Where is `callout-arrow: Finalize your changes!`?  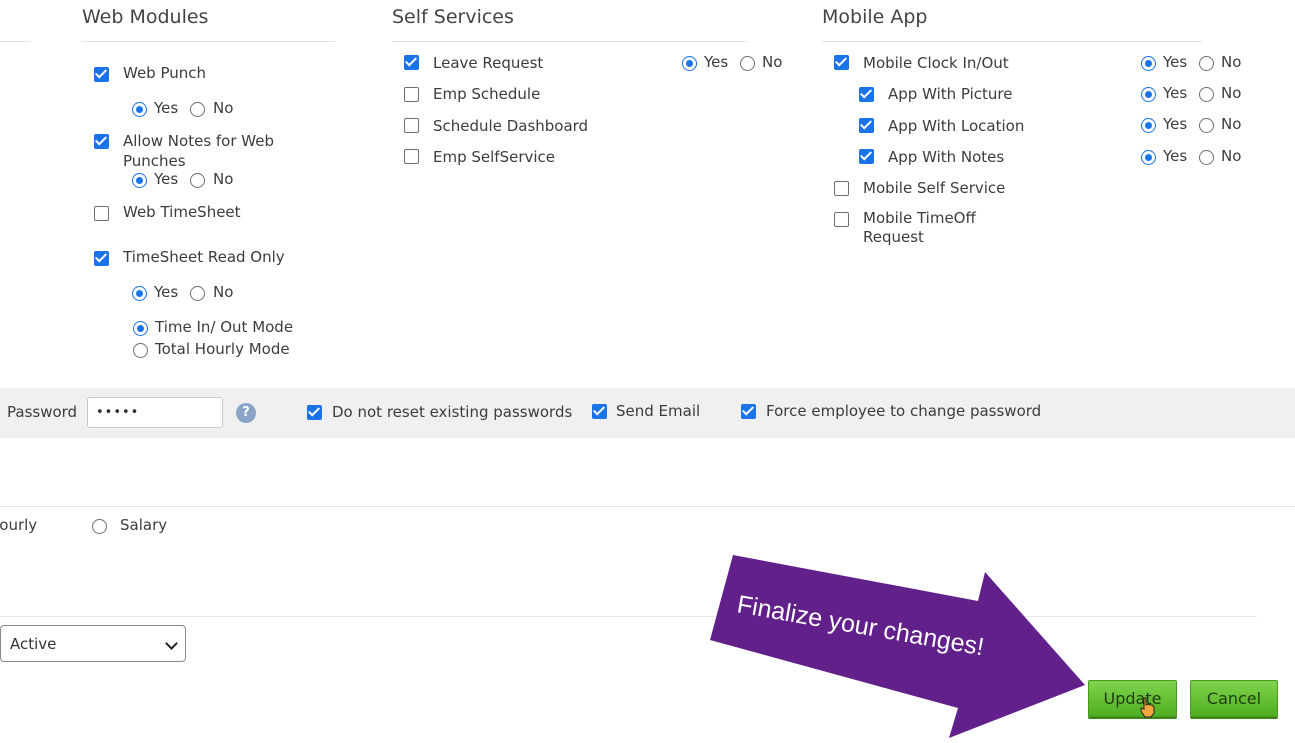 callout-arrow: Finalize your changes! is located at coordinates (897, 646).